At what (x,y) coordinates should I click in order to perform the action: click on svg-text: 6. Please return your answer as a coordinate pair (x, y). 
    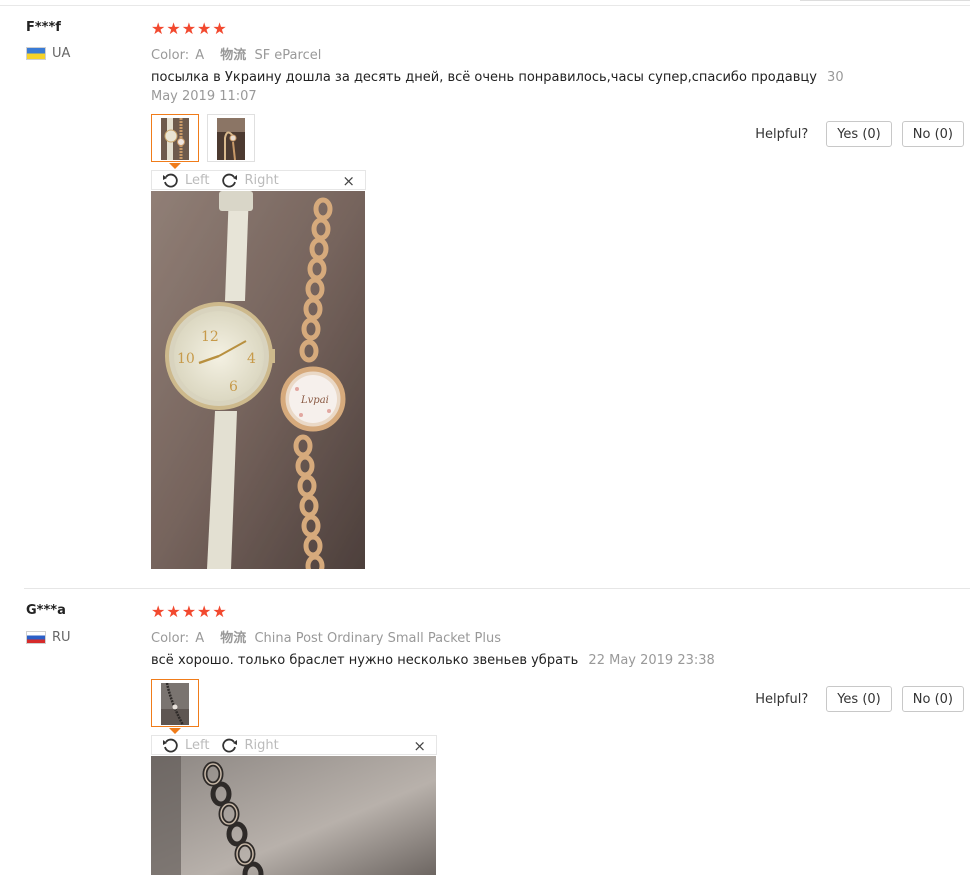
    Looking at the image, I should click on (233, 387).